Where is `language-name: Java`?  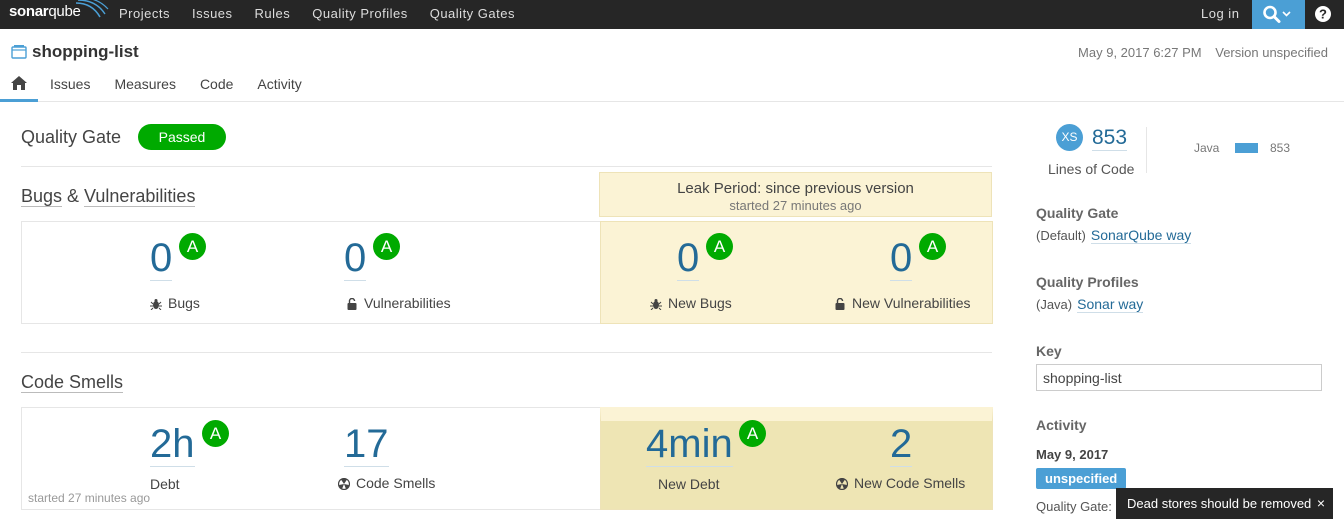
language-name: Java is located at coordinates (1207, 148).